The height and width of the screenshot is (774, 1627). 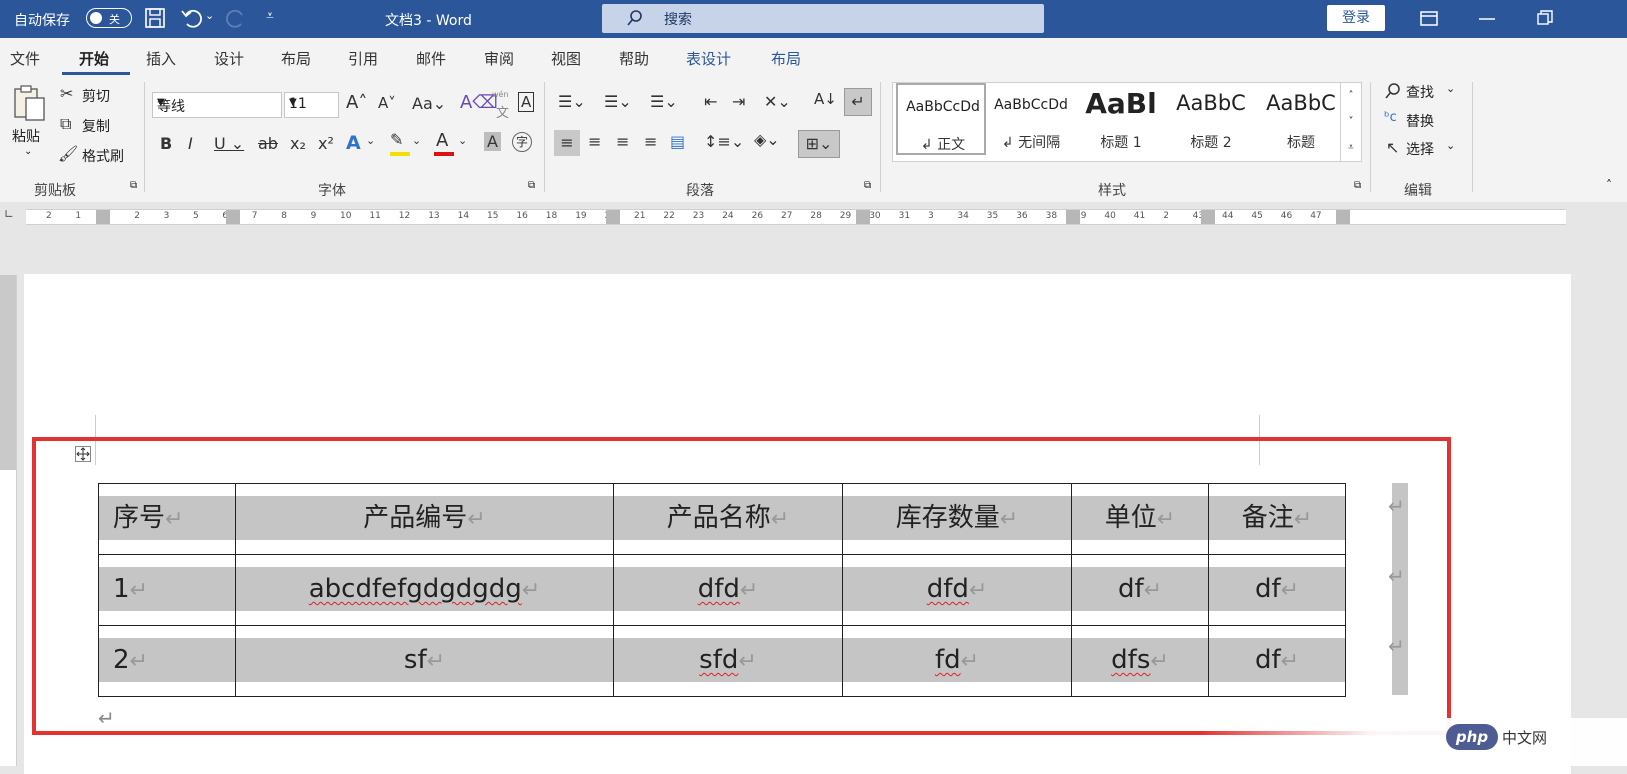 I want to click on styles-more-icon: ⩡, so click(x=1351, y=148).